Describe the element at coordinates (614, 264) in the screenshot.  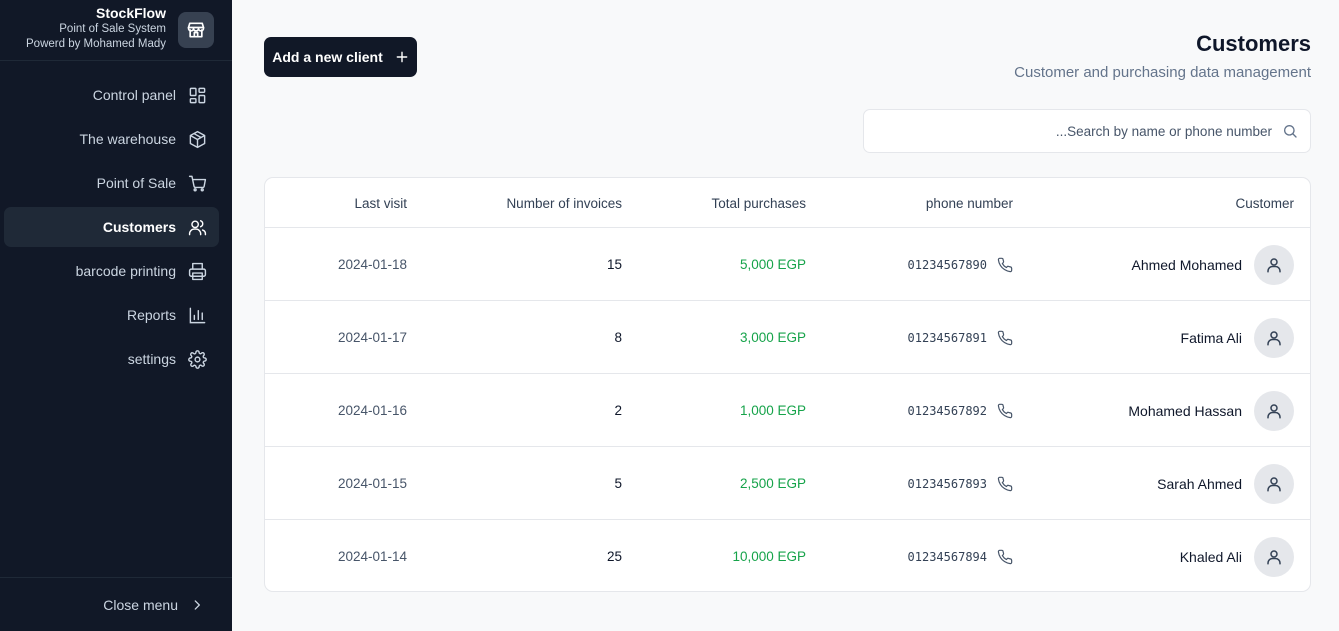
I see `cell-invoices: 15` at that location.